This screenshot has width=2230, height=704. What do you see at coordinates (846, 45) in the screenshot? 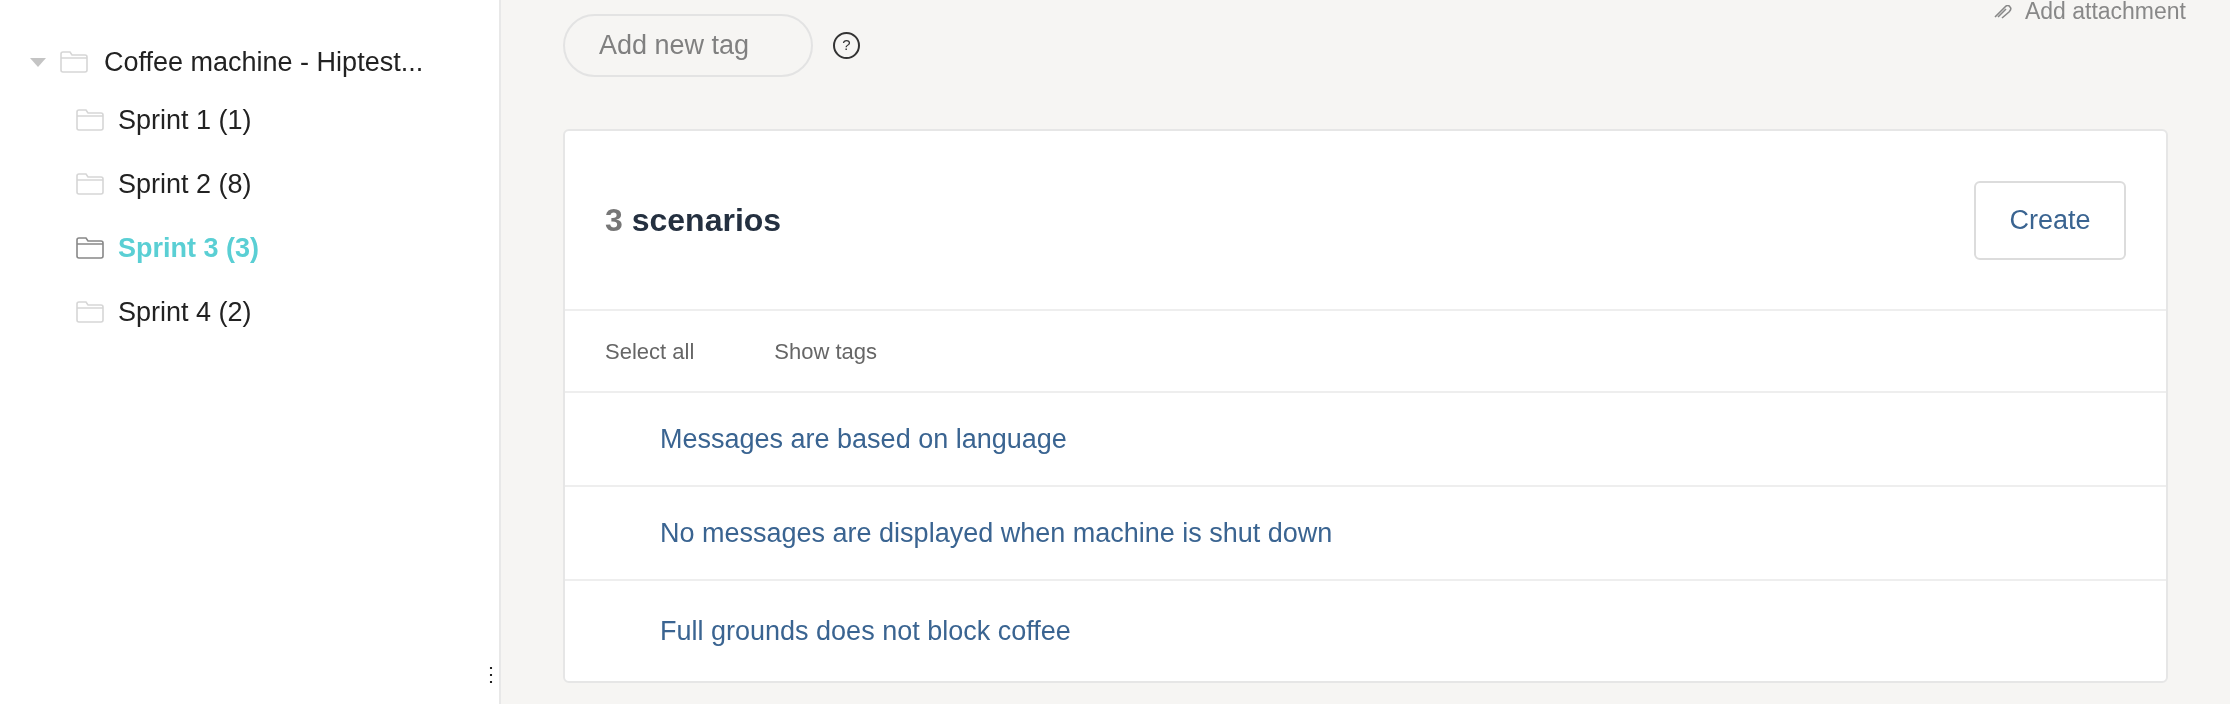
I see `help-icon: ?` at bounding box center [846, 45].